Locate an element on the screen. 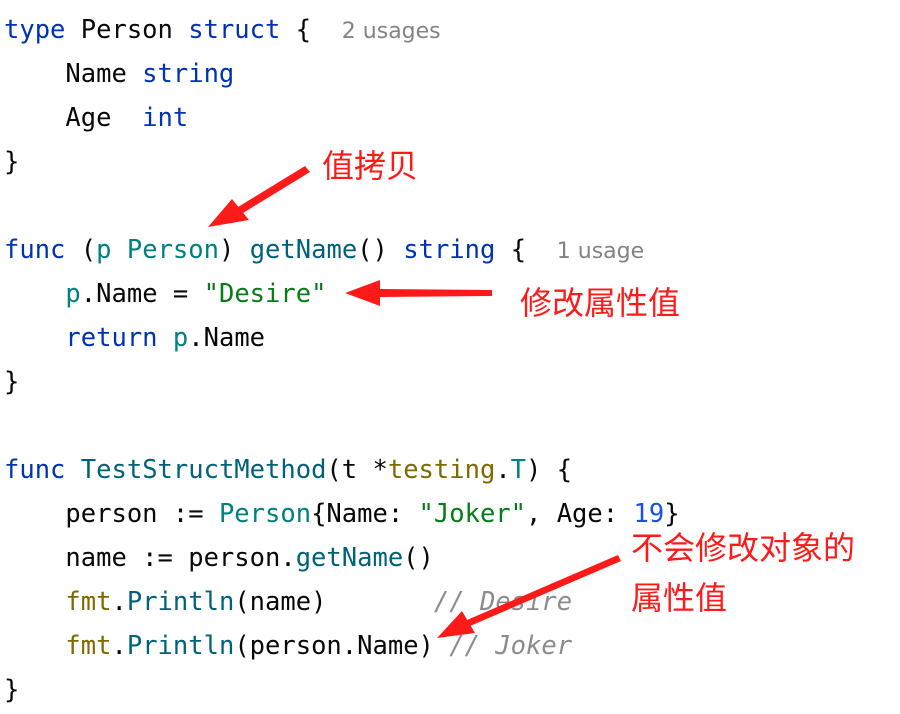 This screenshot has height=714, width=900. number-literal: 19 is located at coordinates (649, 514).